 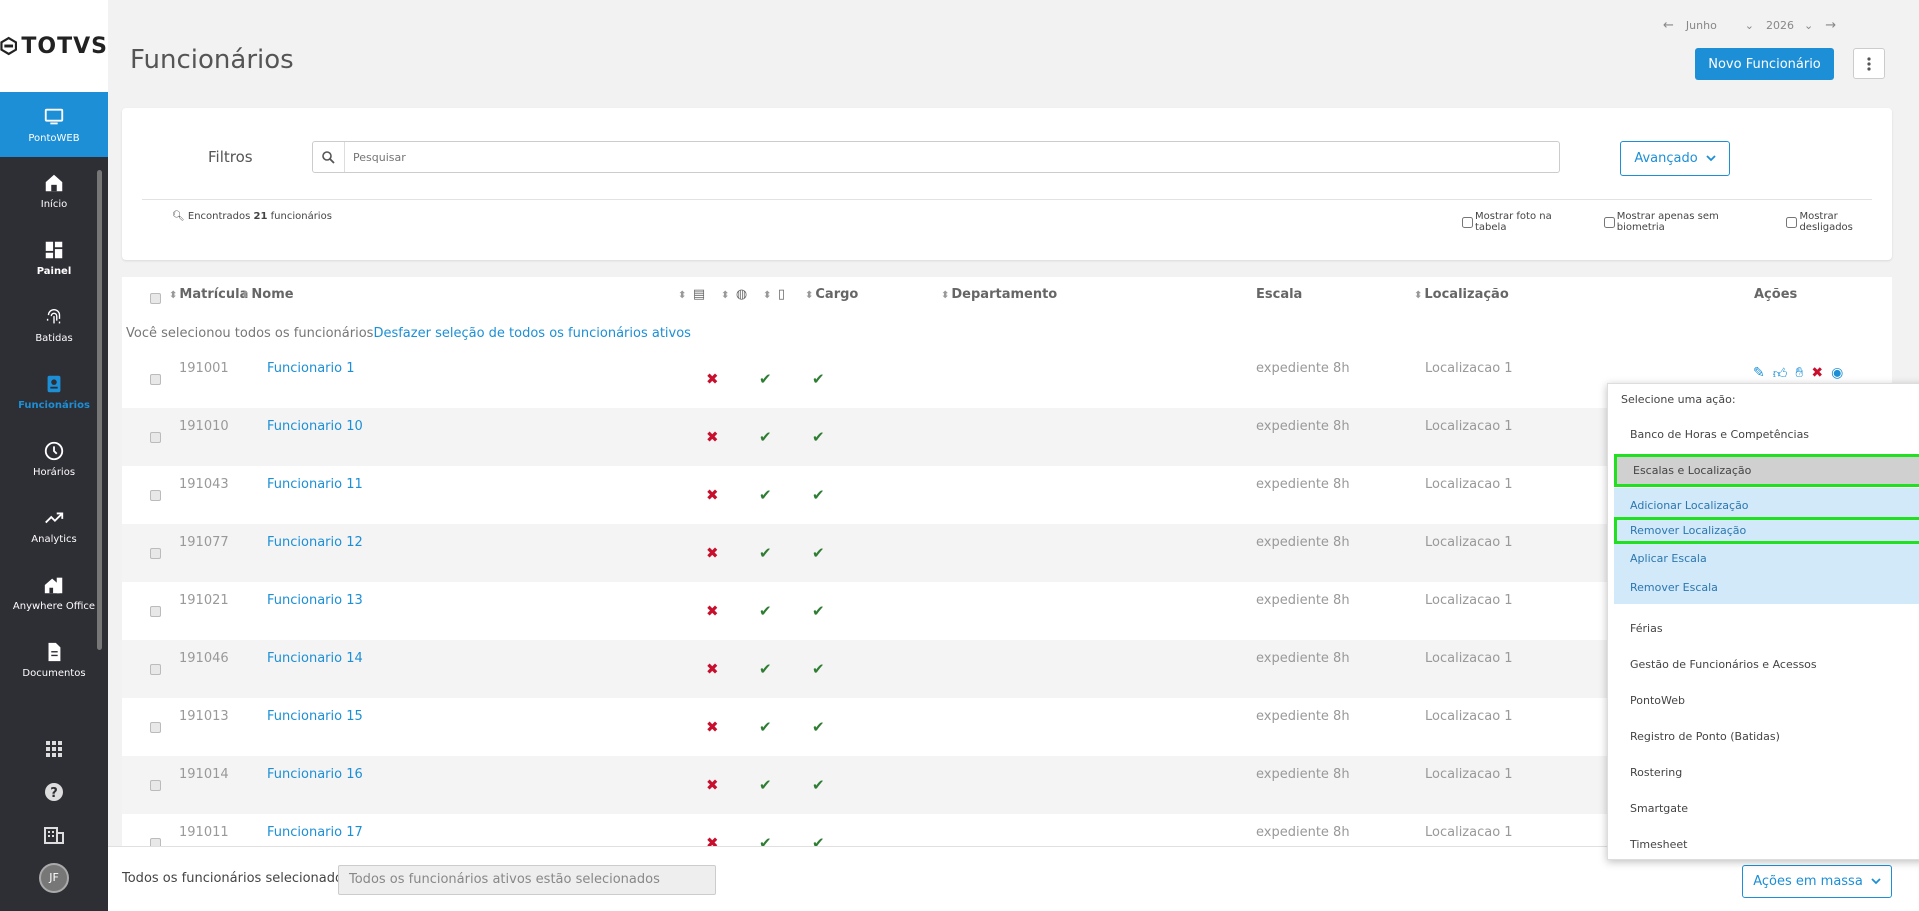 What do you see at coordinates (1764, 64) in the screenshot?
I see `new-employee-button: Novo Funcionário` at bounding box center [1764, 64].